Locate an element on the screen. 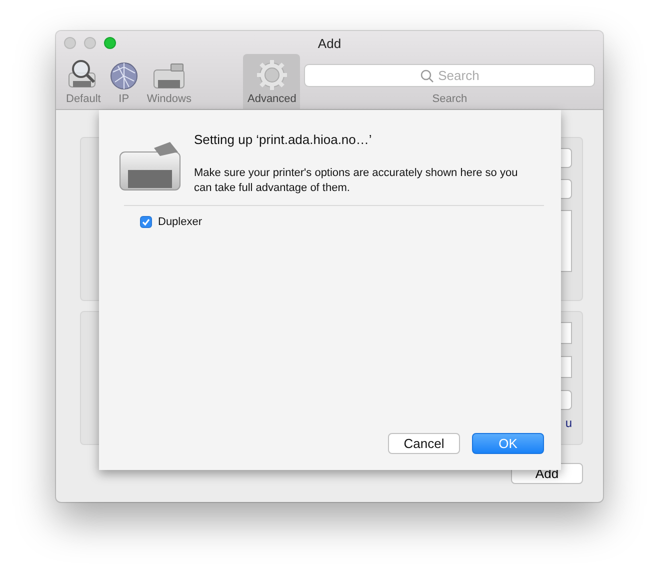 This screenshot has width=659, height=583. globe-icon is located at coordinates (123, 76).